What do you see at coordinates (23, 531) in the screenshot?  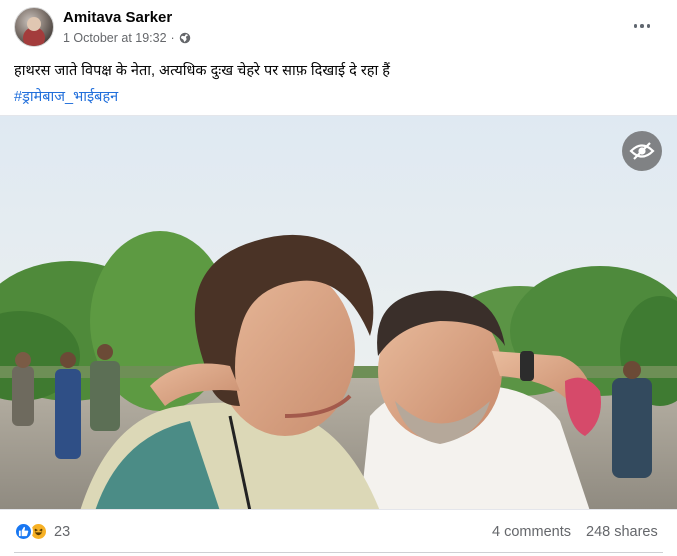 I see `like-icon` at bounding box center [23, 531].